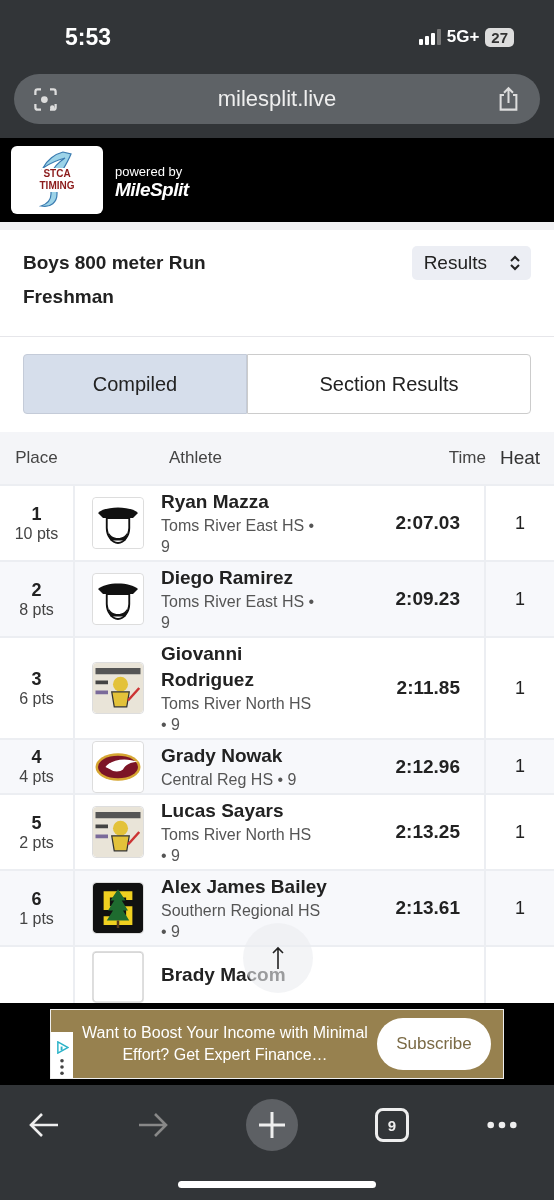 This screenshot has height=1200, width=554. Describe the element at coordinates (222, 756) in the screenshot. I see `athlete-name: Grady Nowak` at that location.